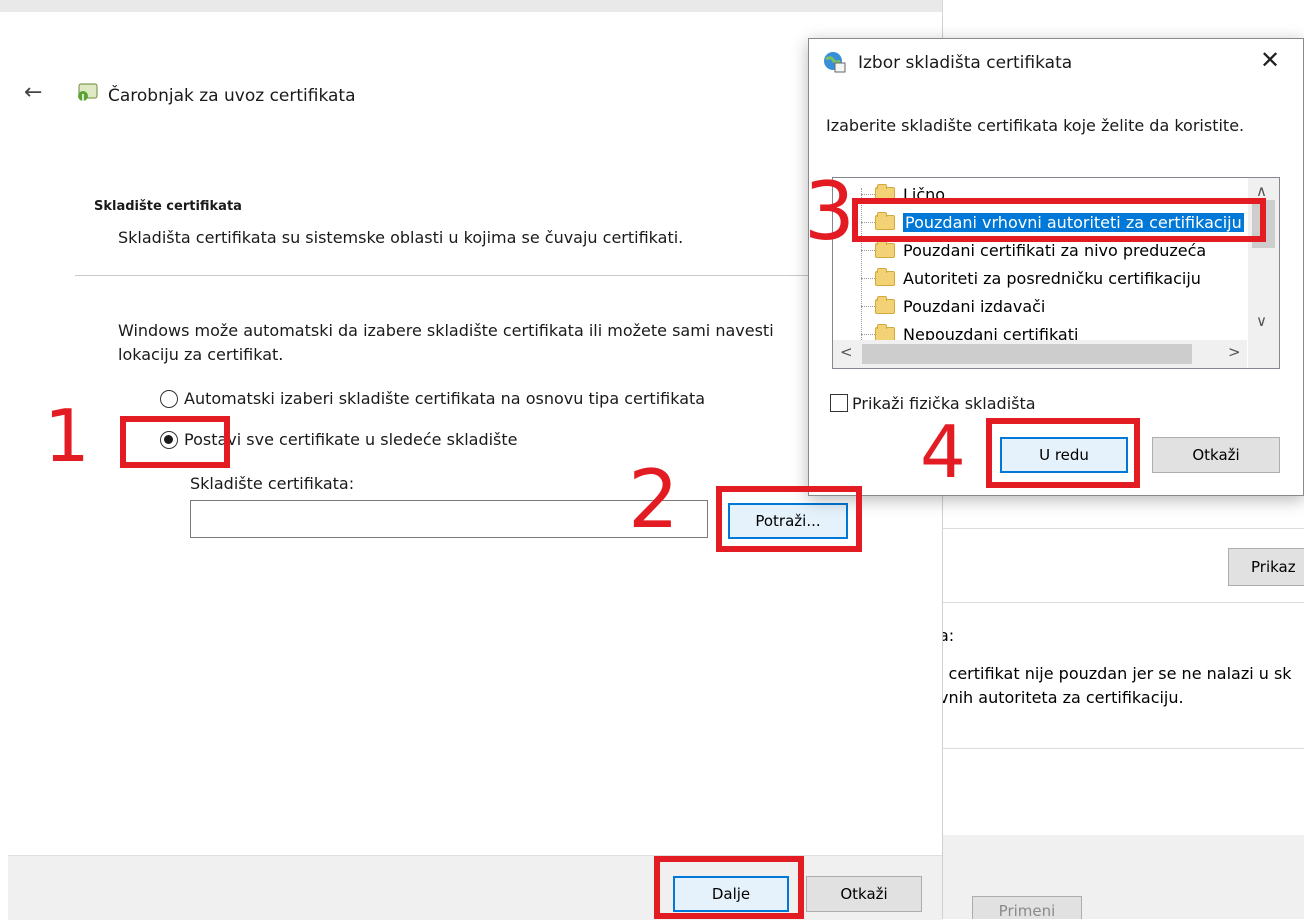  I want to click on view-certificate-button: Prikaz, so click(1266, 567).